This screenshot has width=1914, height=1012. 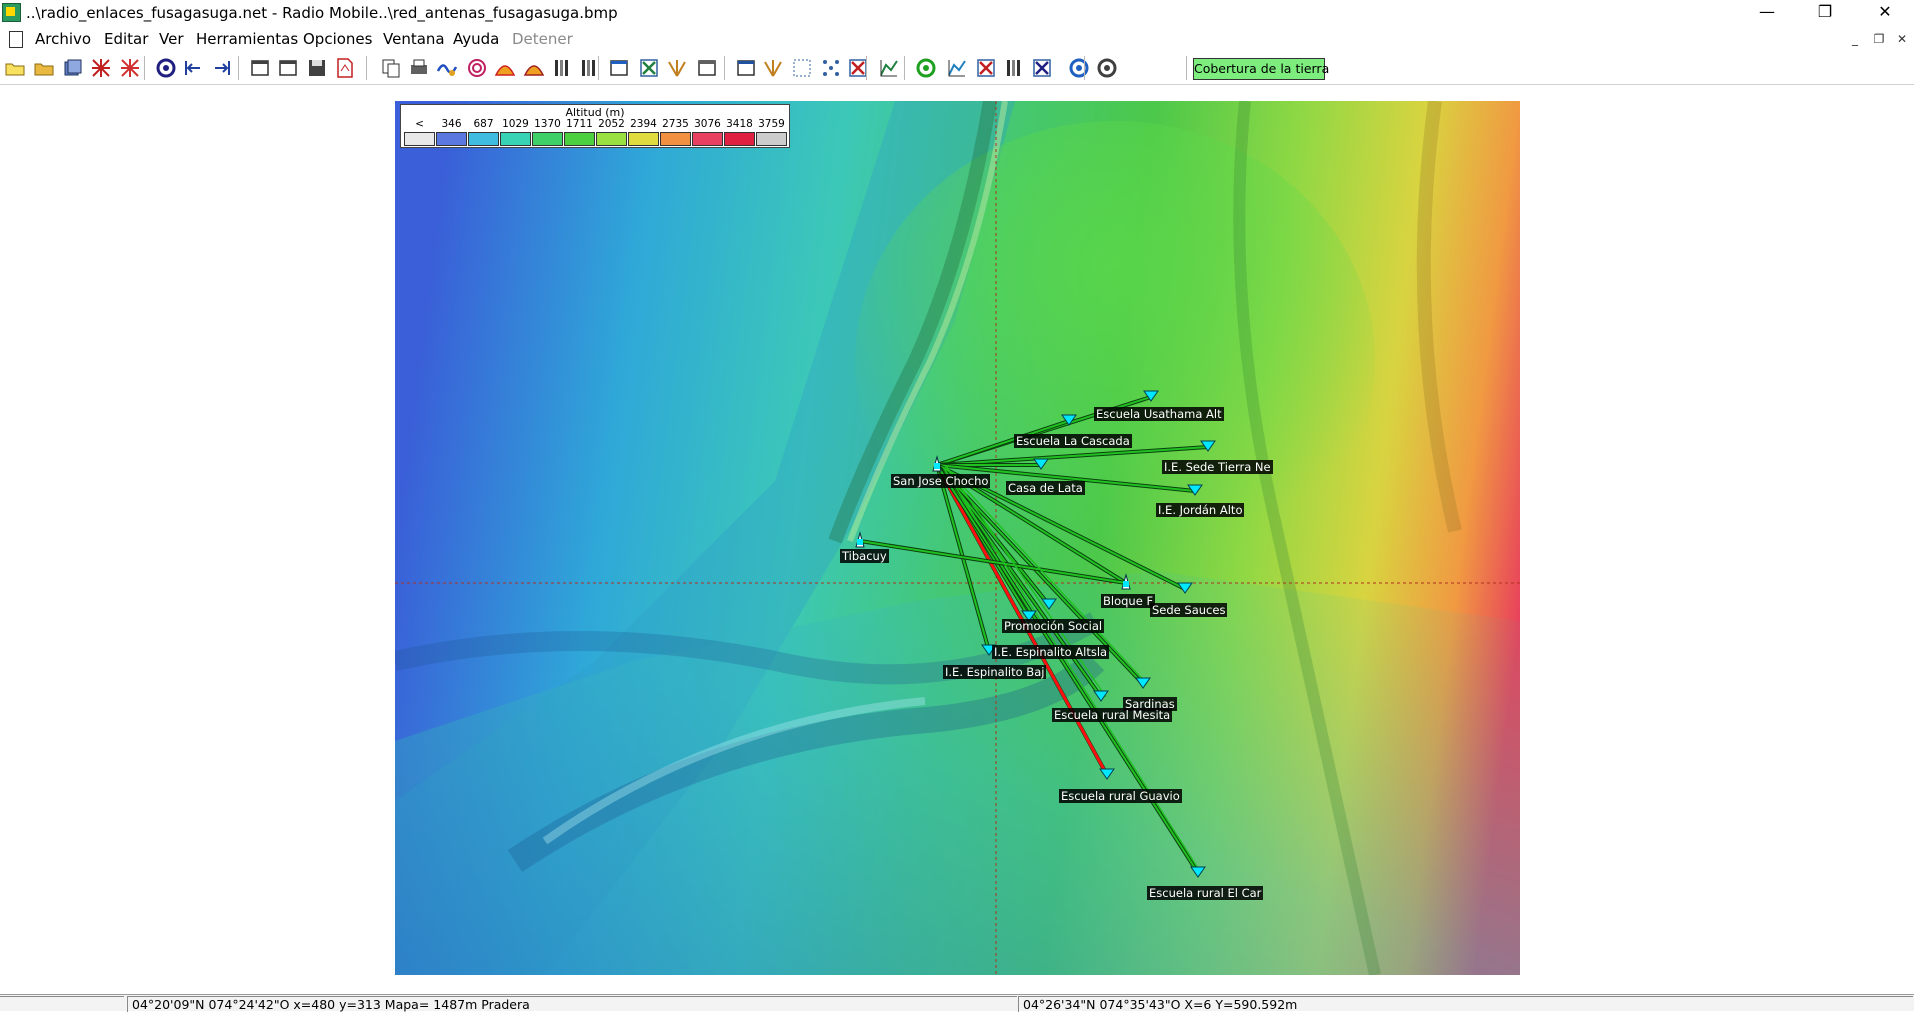 What do you see at coordinates (542, 39) in the screenshot?
I see `menu-detener: Detener` at bounding box center [542, 39].